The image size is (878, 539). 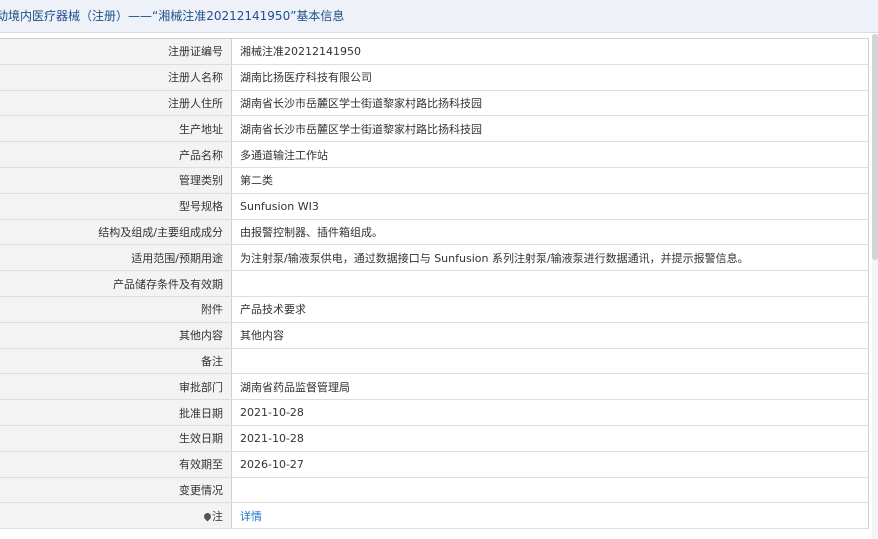 I want to click on row-value: 由报警控制器、插件箱组成。, so click(x=550, y=232).